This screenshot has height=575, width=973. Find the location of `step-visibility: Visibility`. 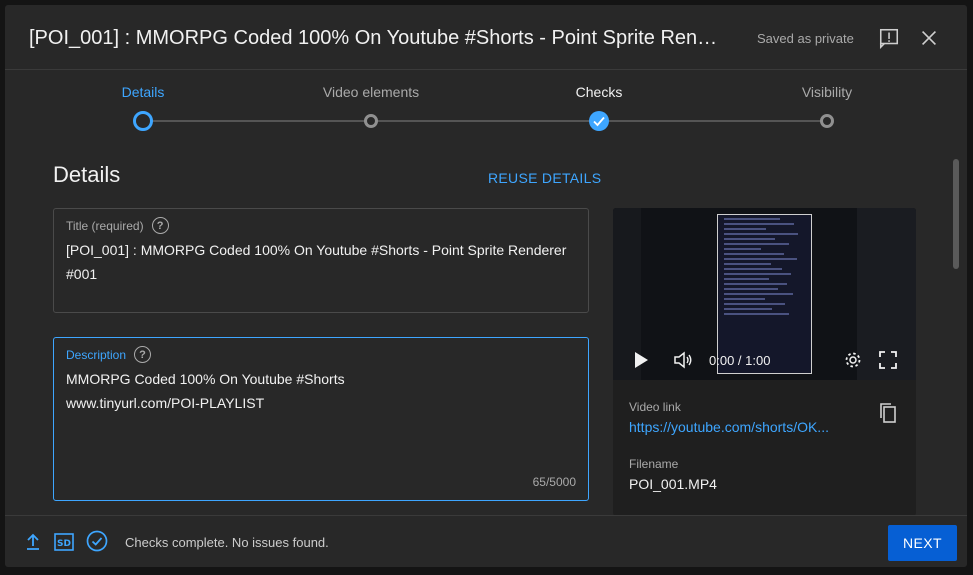

step-visibility: Visibility is located at coordinates (827, 92).